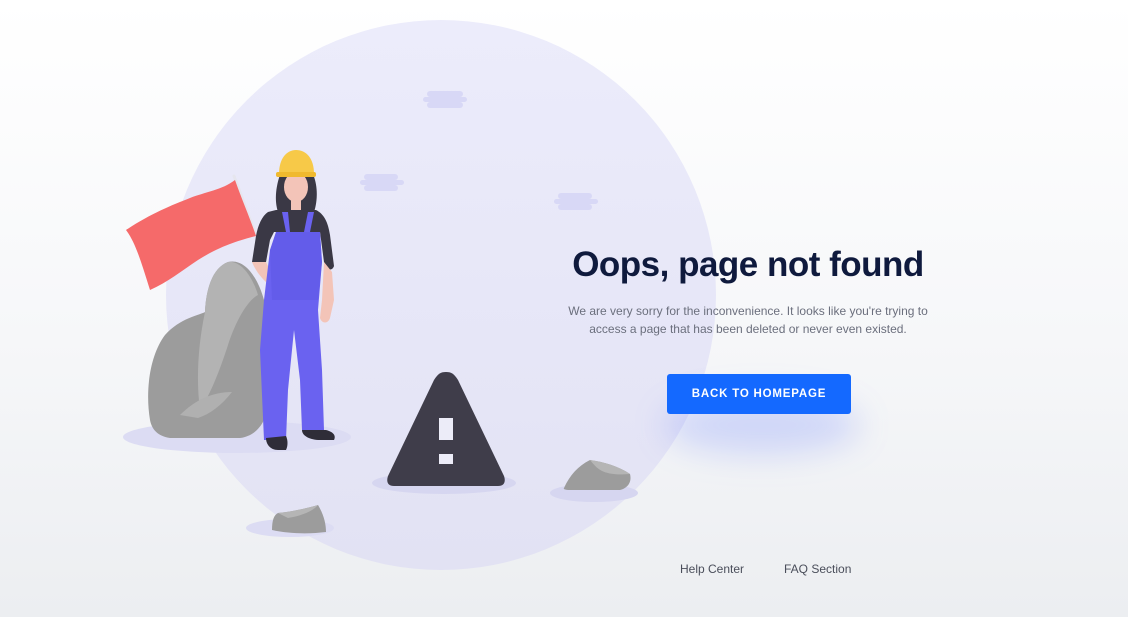  What do you see at coordinates (712, 569) in the screenshot?
I see `help-center-link: Help Center` at bounding box center [712, 569].